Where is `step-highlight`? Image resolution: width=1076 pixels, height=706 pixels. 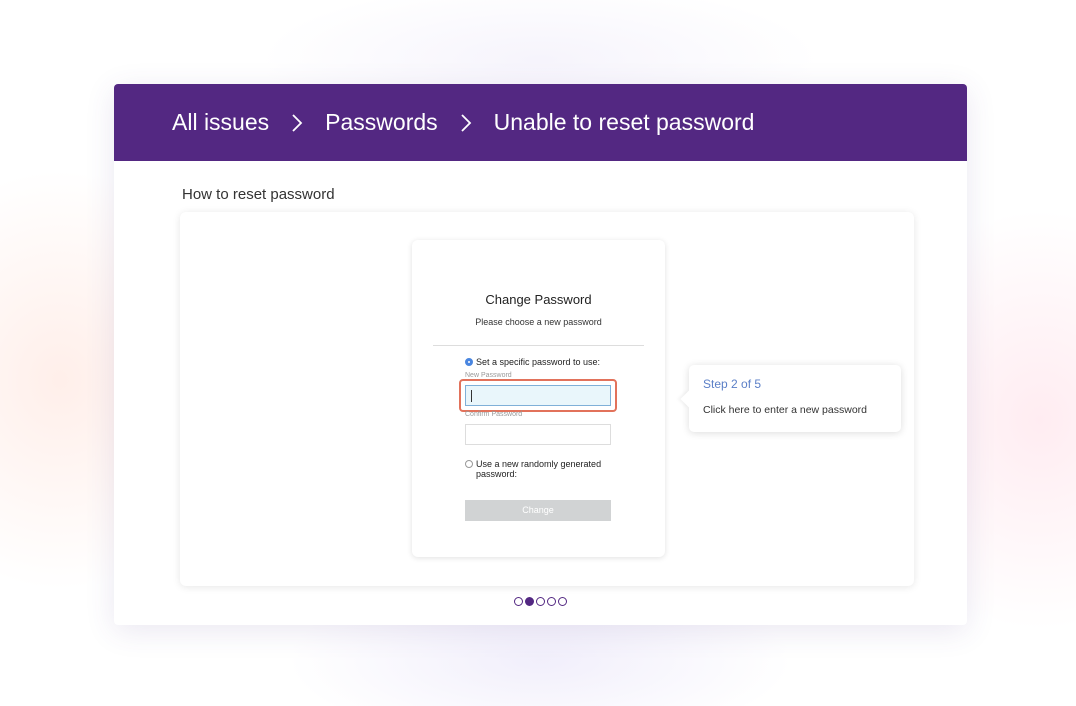
step-highlight is located at coordinates (538, 395).